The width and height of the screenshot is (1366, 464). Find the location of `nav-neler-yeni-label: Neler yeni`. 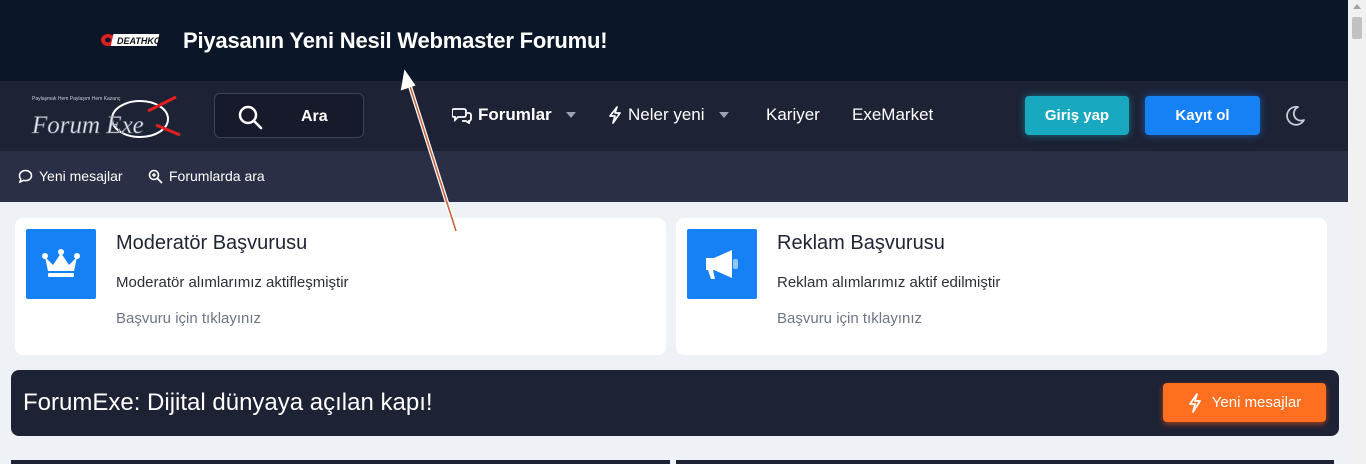

nav-neler-yeni-label: Neler yeni is located at coordinates (666, 114).